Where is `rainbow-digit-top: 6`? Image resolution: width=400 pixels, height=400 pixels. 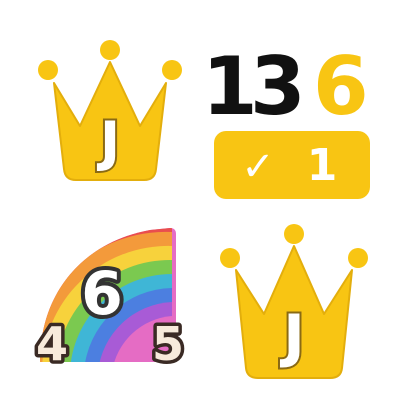 rainbow-digit-top: 6 is located at coordinates (102, 294).